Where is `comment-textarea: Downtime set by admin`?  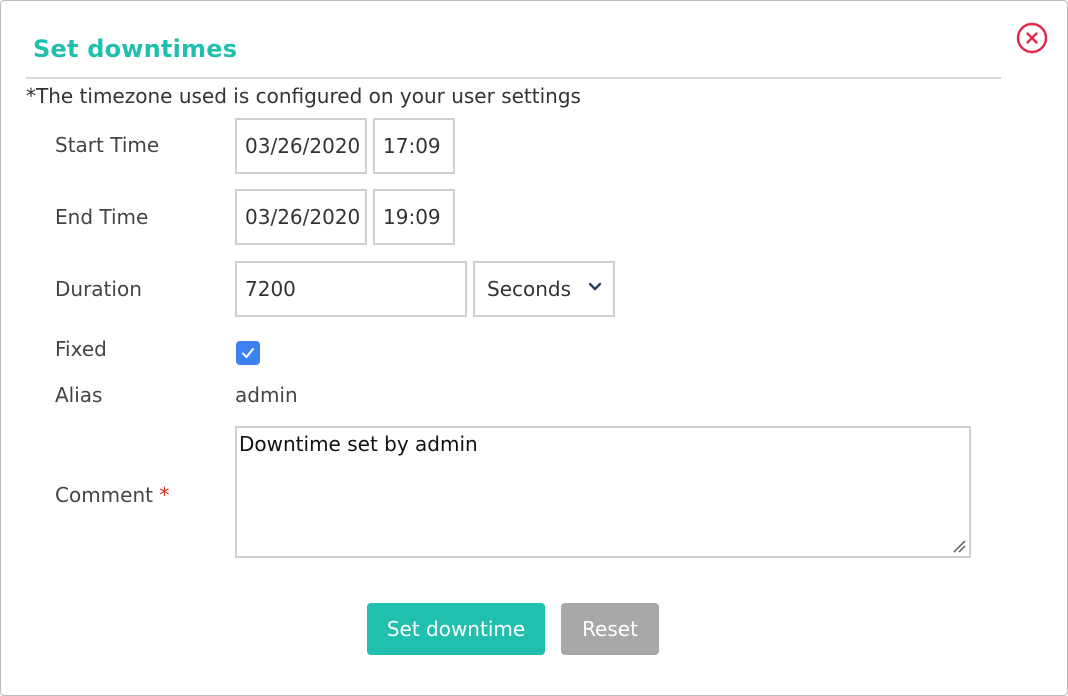 comment-textarea: Downtime set by admin is located at coordinates (603, 492).